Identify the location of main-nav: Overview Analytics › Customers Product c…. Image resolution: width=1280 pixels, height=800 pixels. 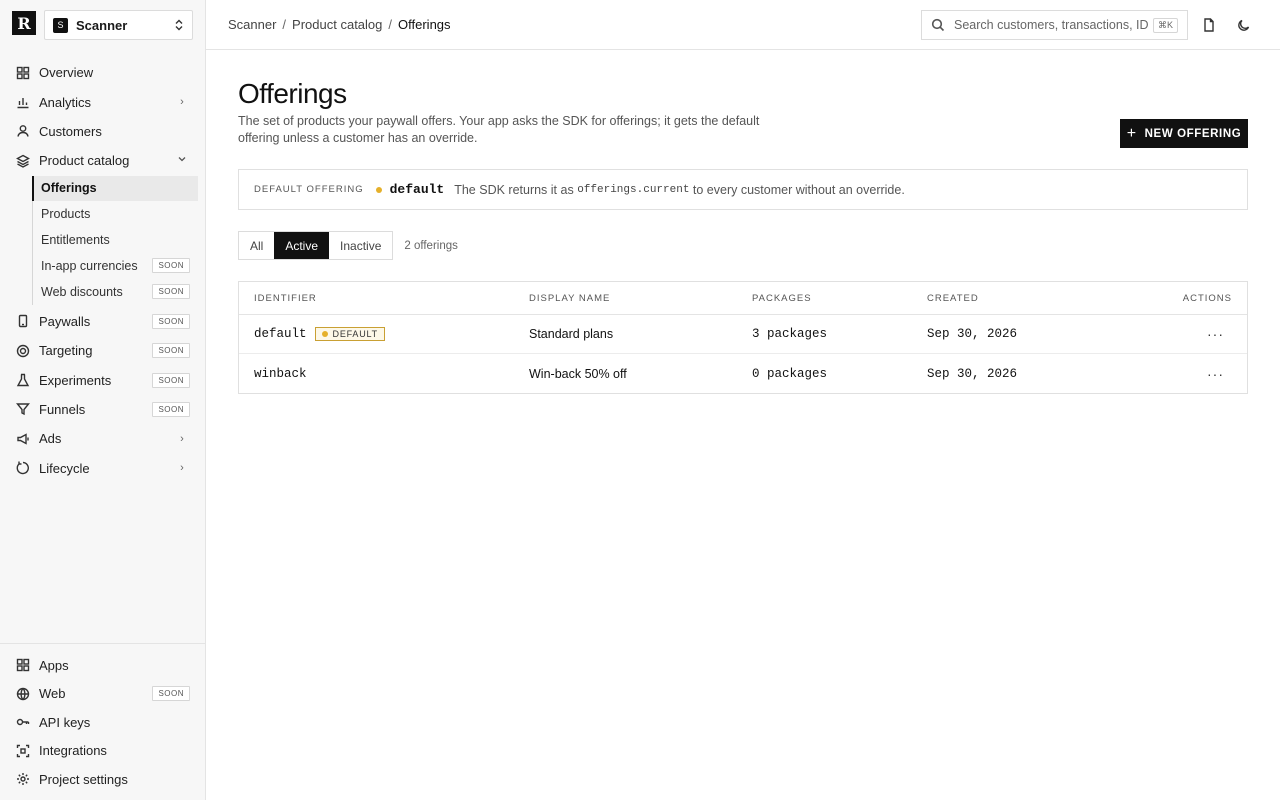
(103, 270).